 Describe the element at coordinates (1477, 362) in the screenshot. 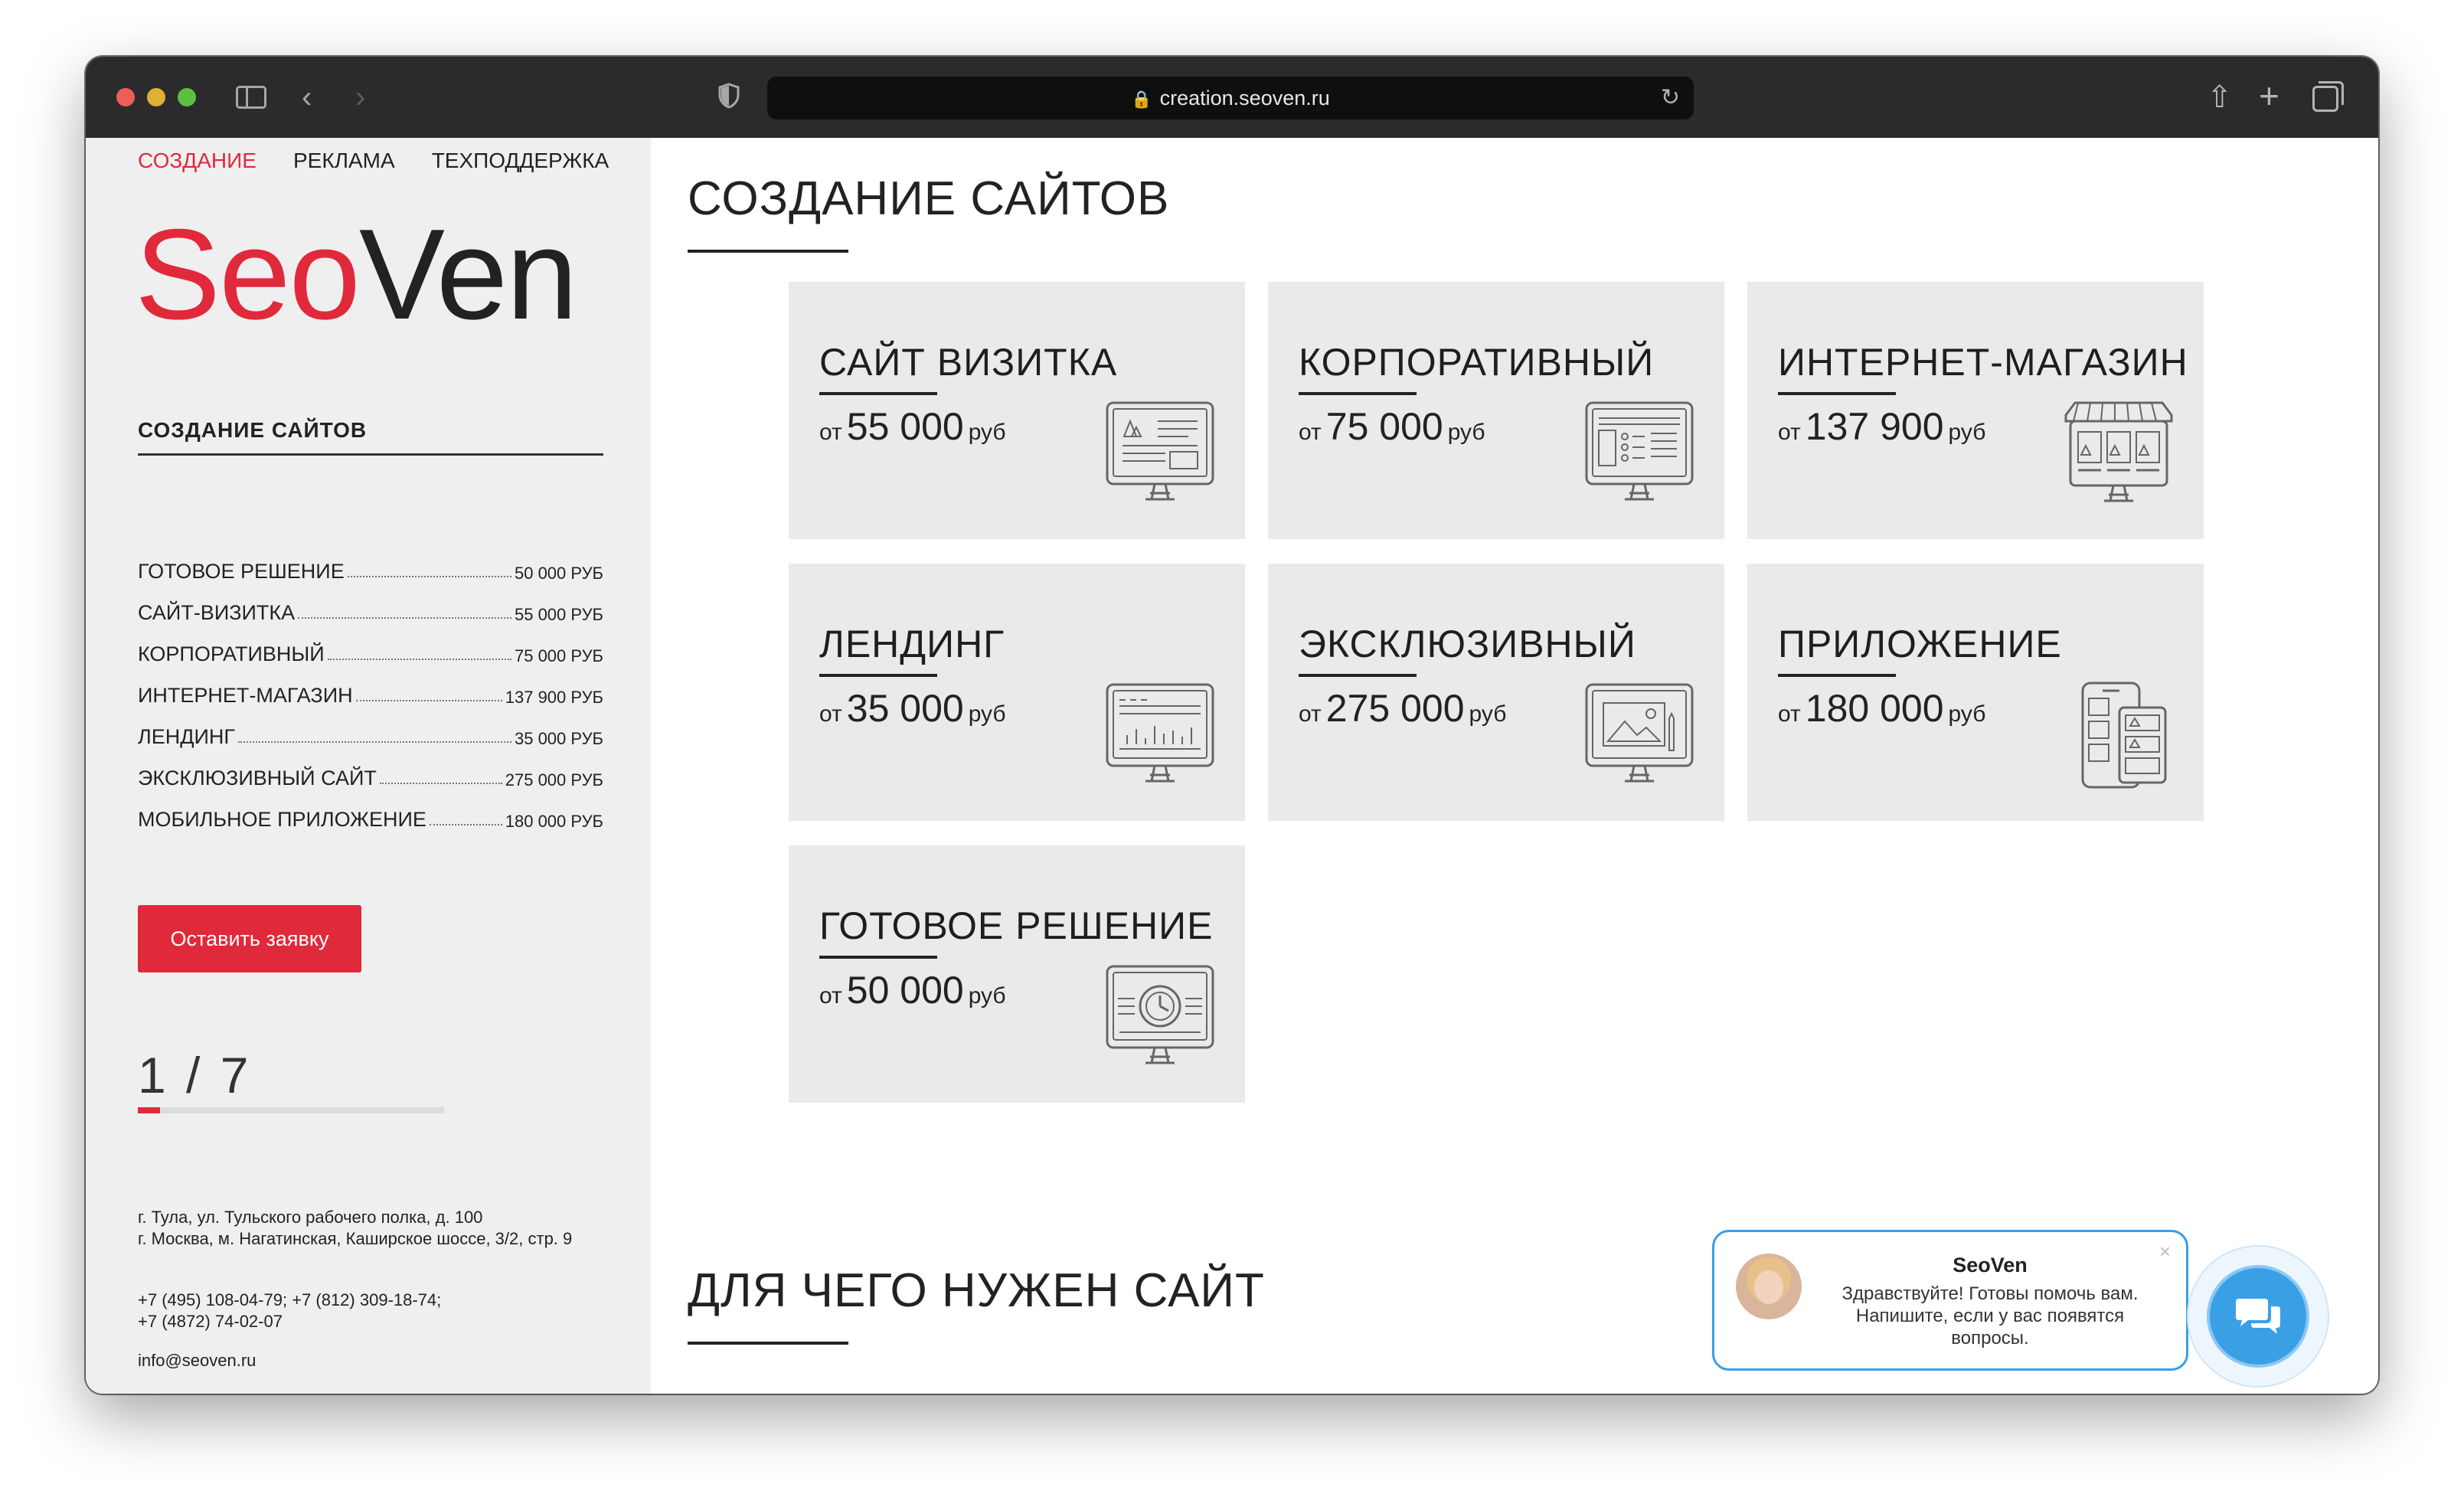

I see `card-title: КОРПОРАТИВНЫЙ` at that location.